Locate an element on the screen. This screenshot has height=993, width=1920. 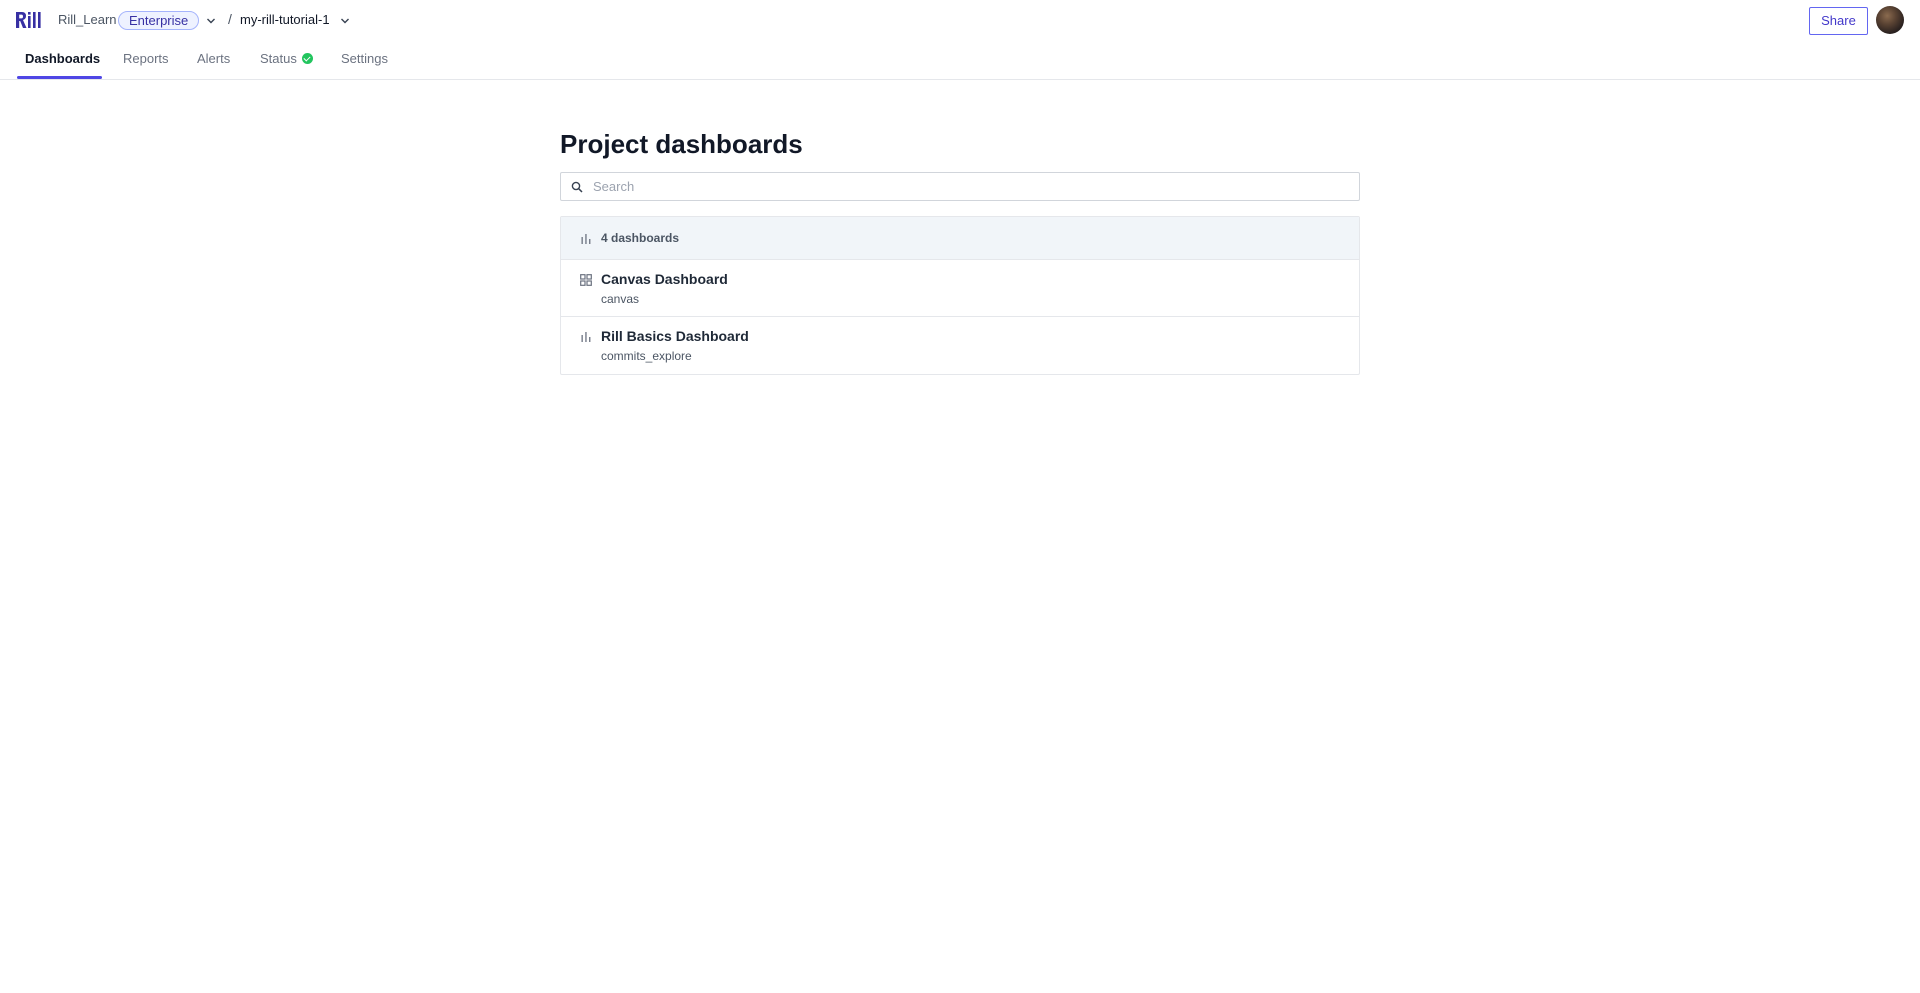
search-icon is located at coordinates (577, 187).